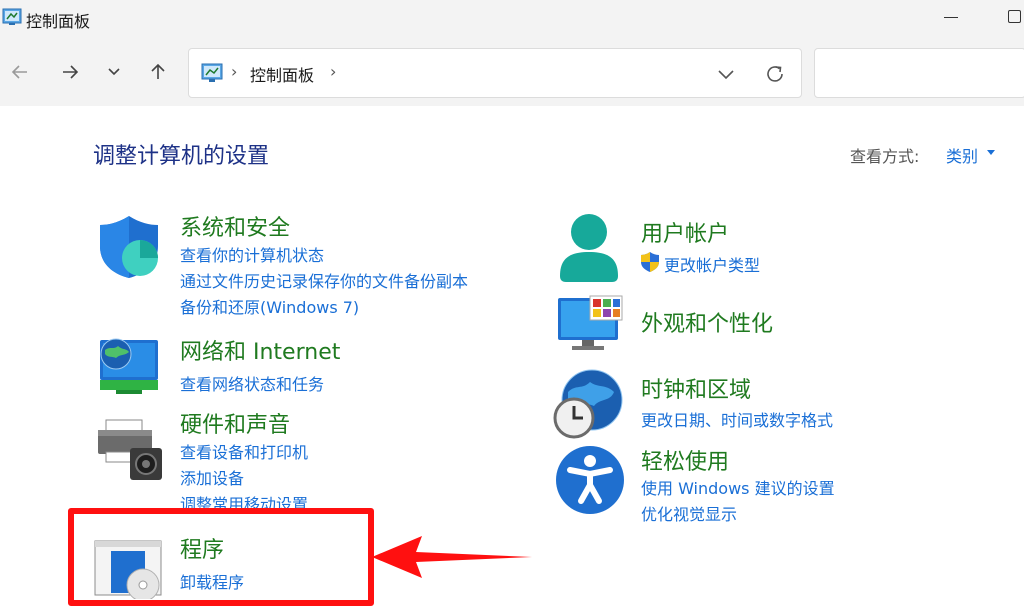 This screenshot has height=610, width=1024. Describe the element at coordinates (589, 248) in the screenshot. I see `user-account-icon` at that location.